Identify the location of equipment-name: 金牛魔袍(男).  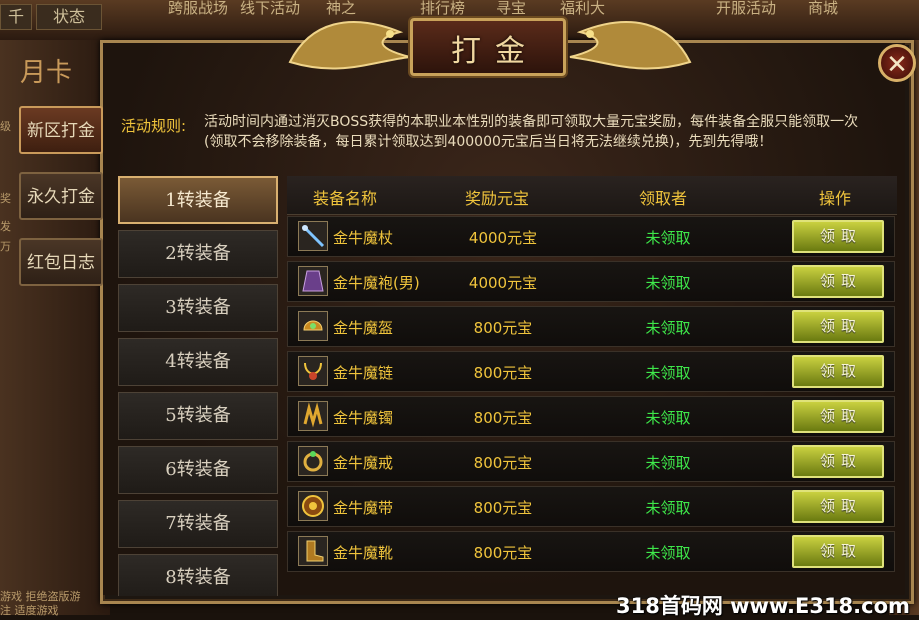
(376, 283).